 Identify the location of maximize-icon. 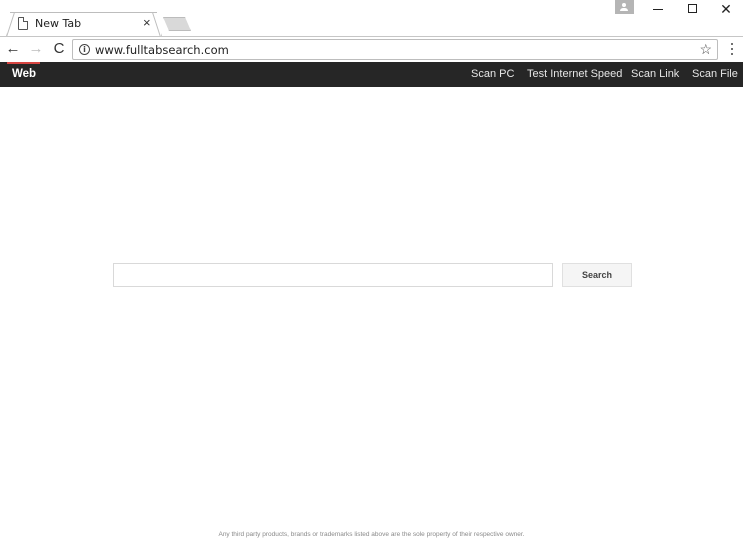
(692, 9).